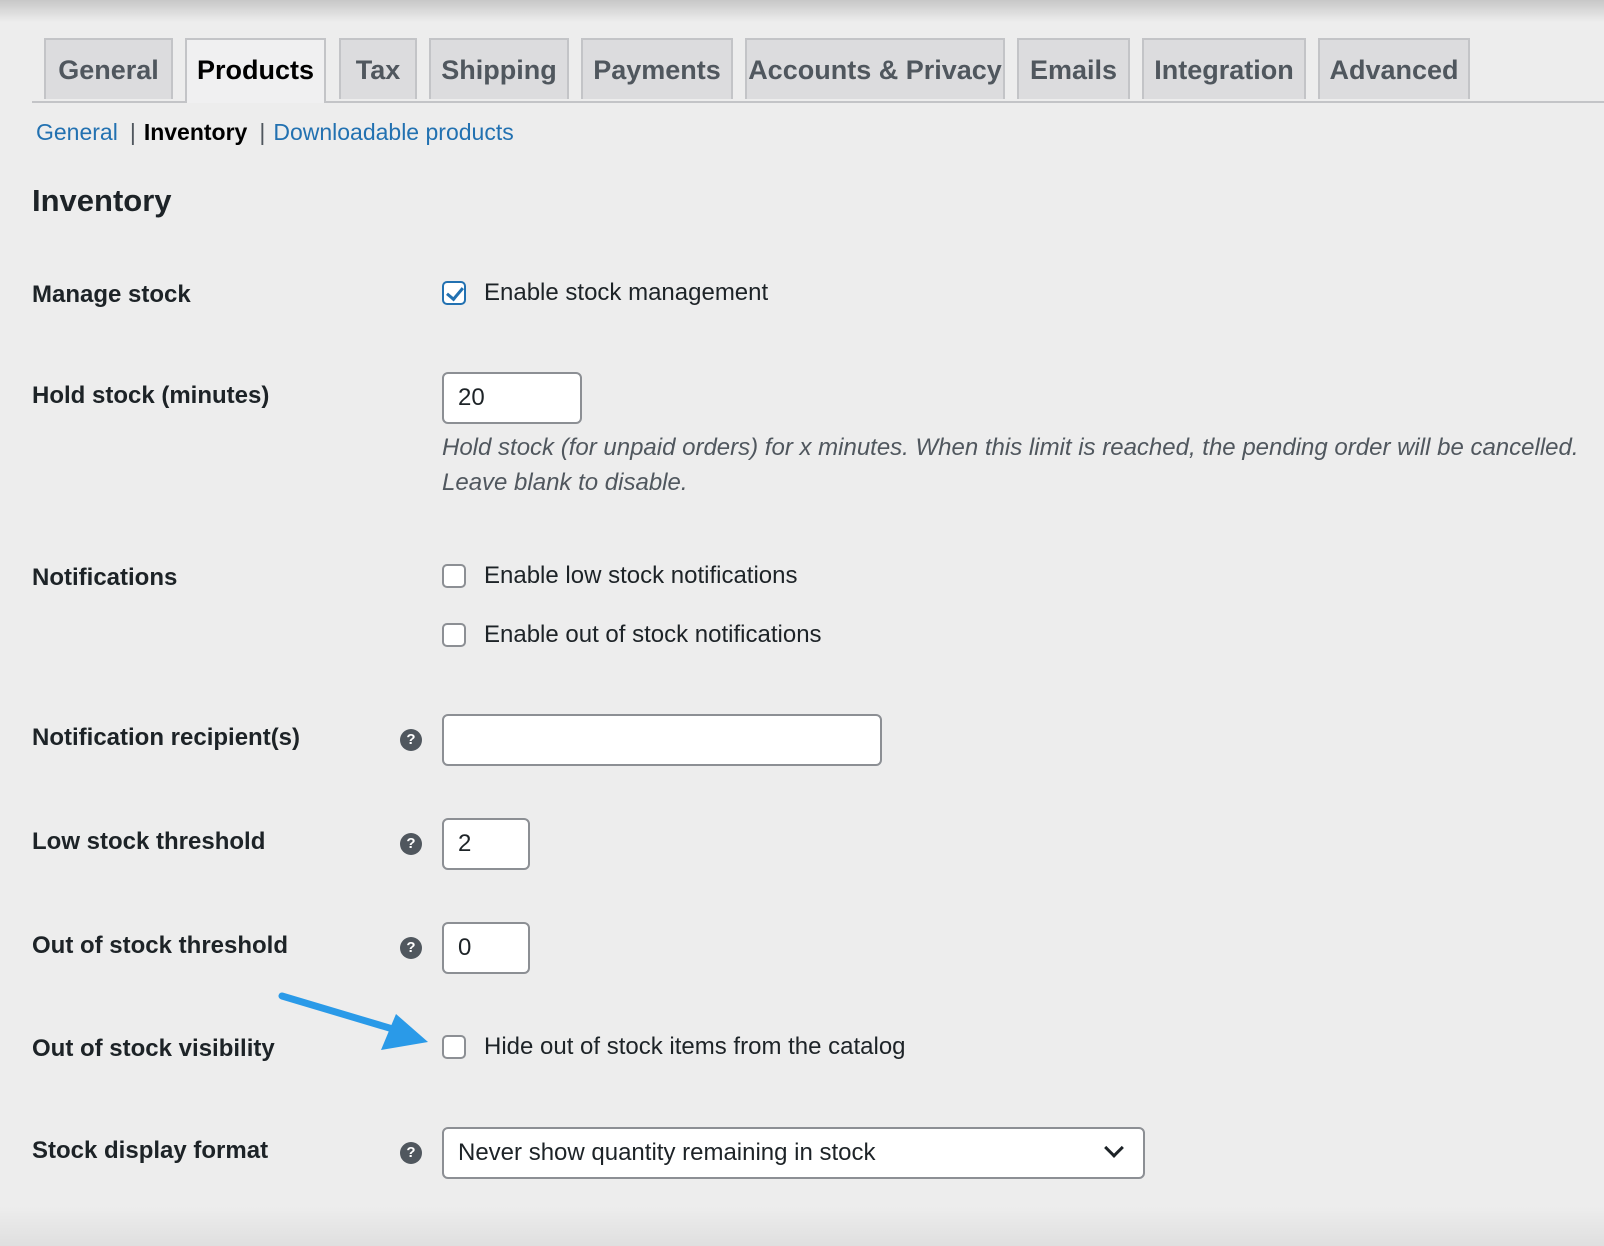 This screenshot has width=1604, height=1246. I want to click on tab-shipping: Shipping, so click(499, 68).